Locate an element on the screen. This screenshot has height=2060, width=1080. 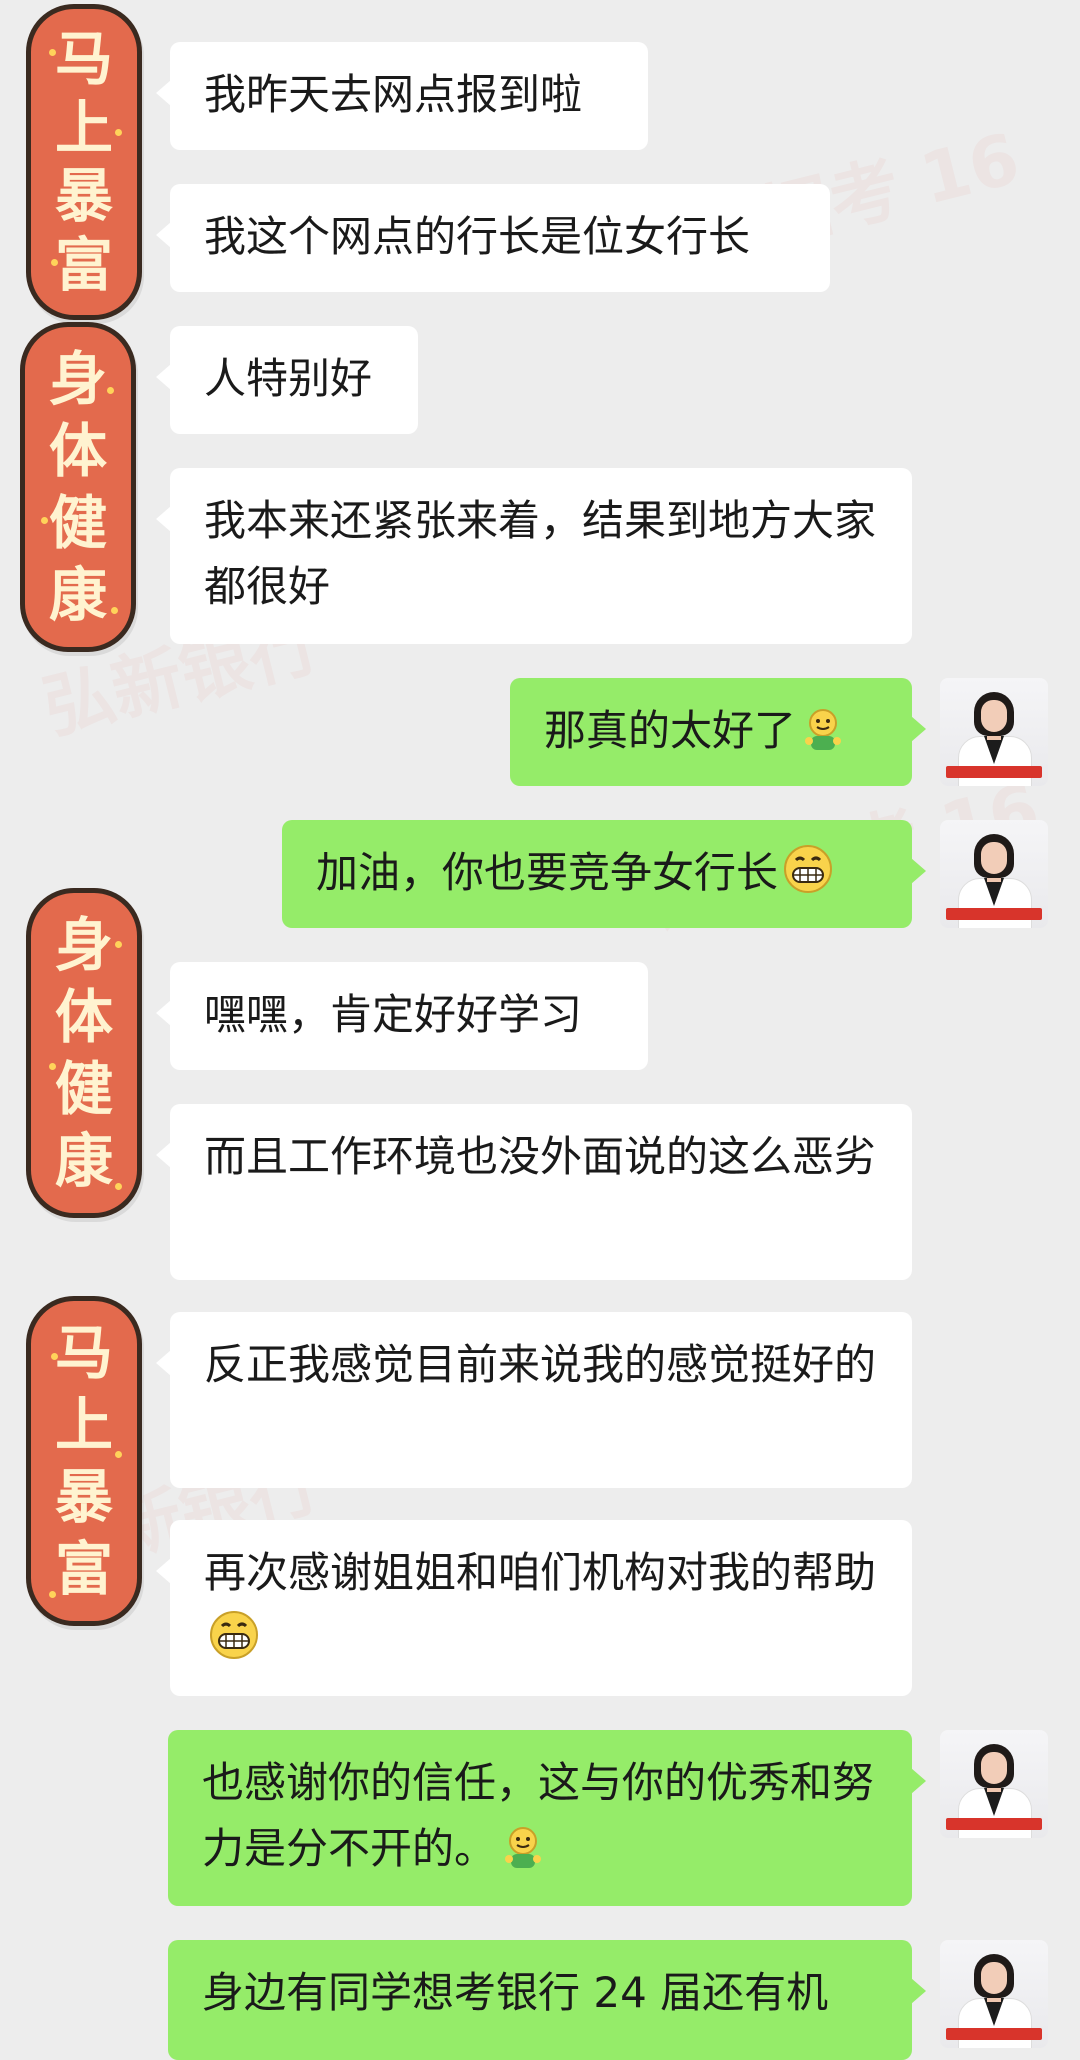
message-bubble-incoming: 我本来还紧张来着，结果到地方大家都很好 is located at coordinates (534, 556).